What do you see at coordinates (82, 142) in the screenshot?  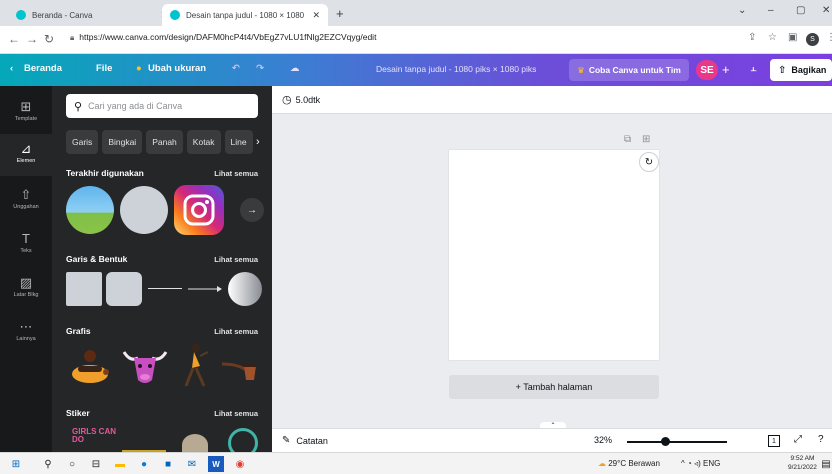 I see `chip-garis: Garis` at bounding box center [82, 142].